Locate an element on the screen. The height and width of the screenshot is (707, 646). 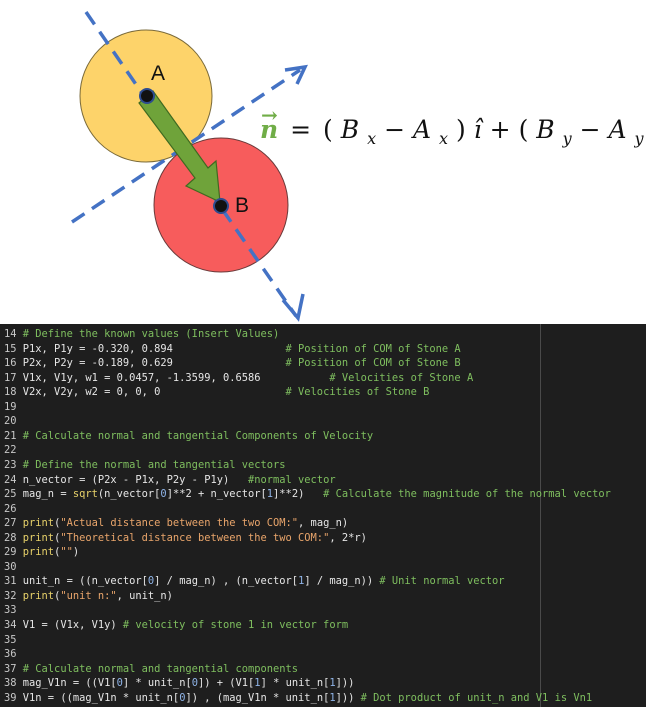
line-number: 14 is located at coordinates (10, 334).